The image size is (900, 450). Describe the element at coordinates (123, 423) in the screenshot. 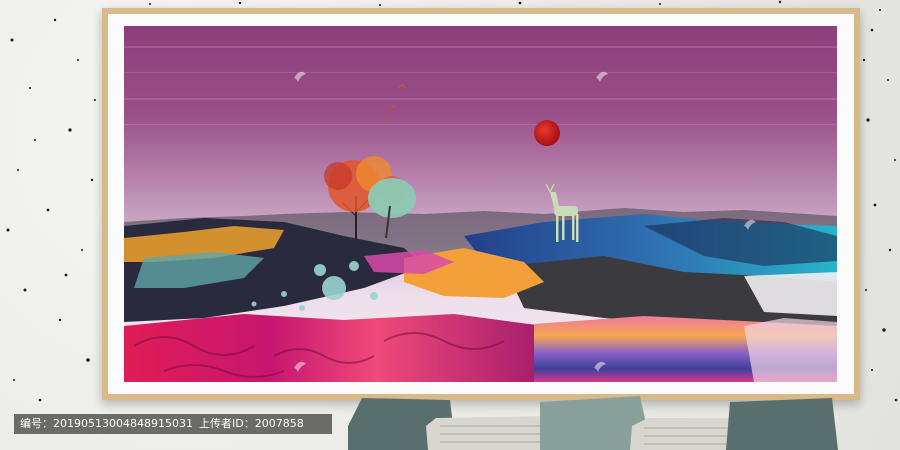

I see `watermark-id-value: 20190513004848915031` at that location.